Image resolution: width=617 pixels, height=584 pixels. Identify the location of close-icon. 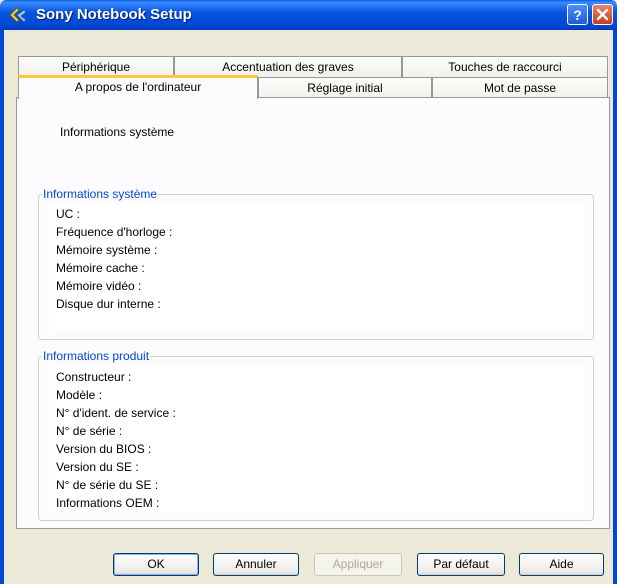
(602, 14).